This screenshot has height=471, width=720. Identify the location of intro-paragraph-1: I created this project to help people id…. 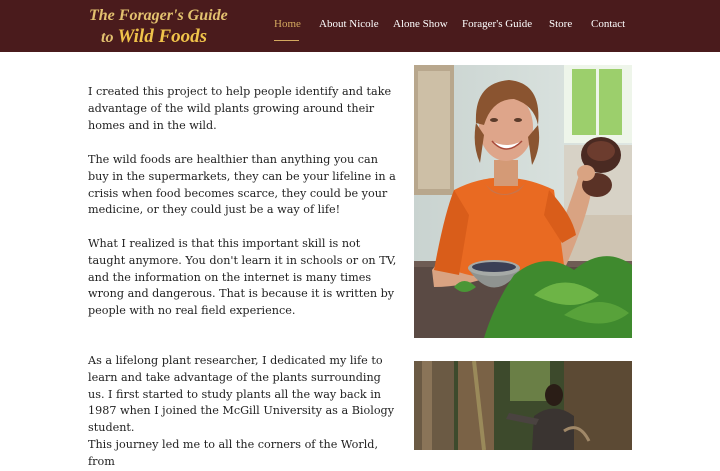
(240, 108).